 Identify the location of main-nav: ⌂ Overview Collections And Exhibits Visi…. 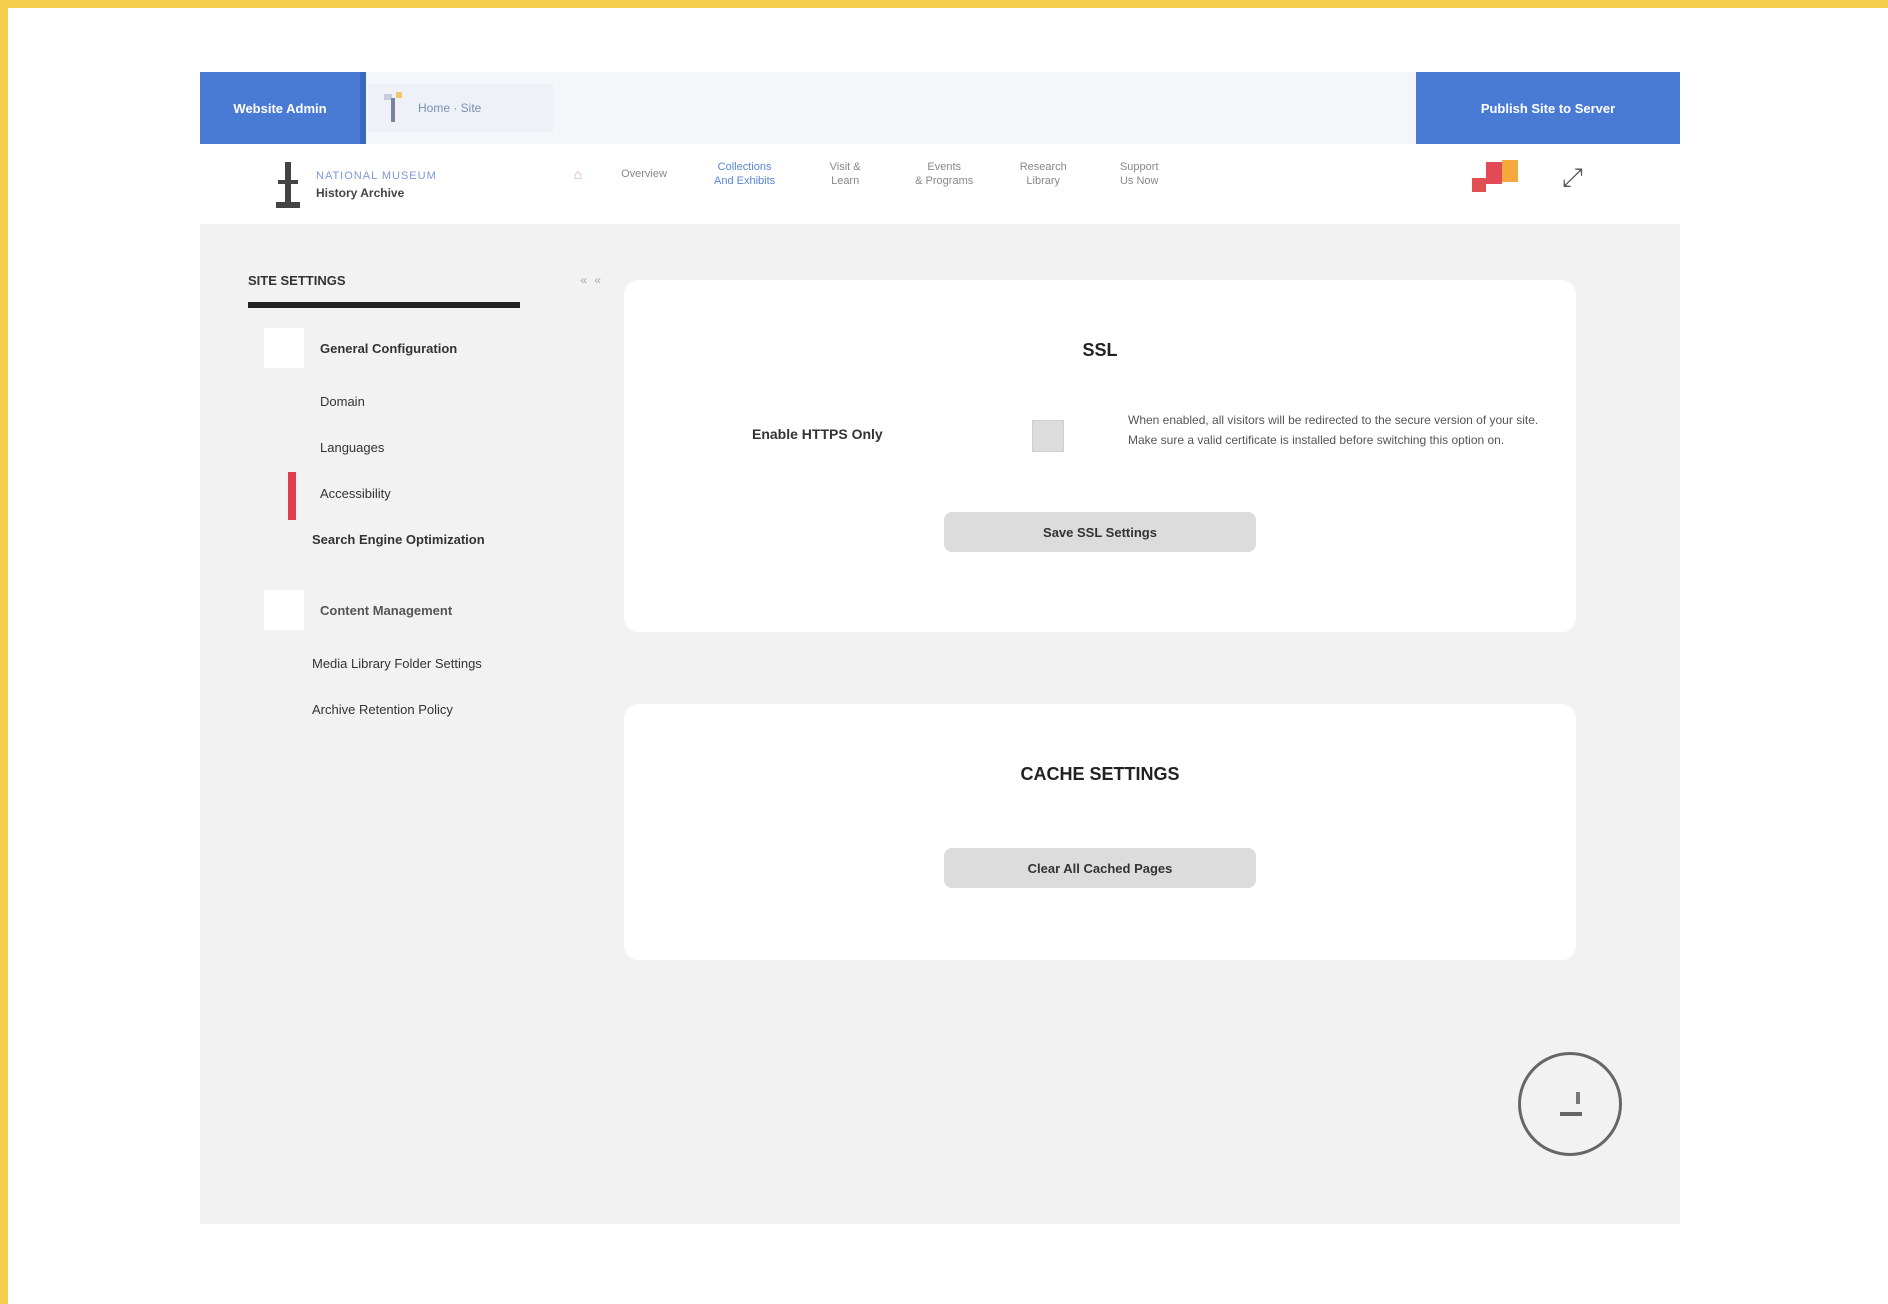
(873, 174).